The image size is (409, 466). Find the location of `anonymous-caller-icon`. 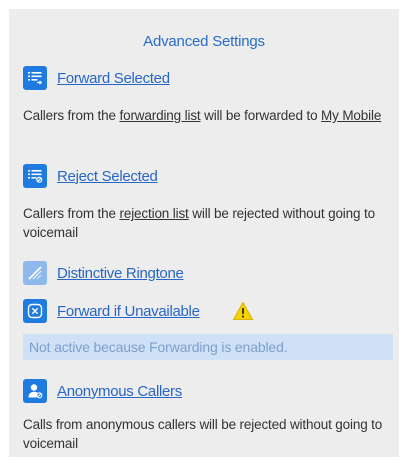

anonymous-caller-icon is located at coordinates (35, 391).